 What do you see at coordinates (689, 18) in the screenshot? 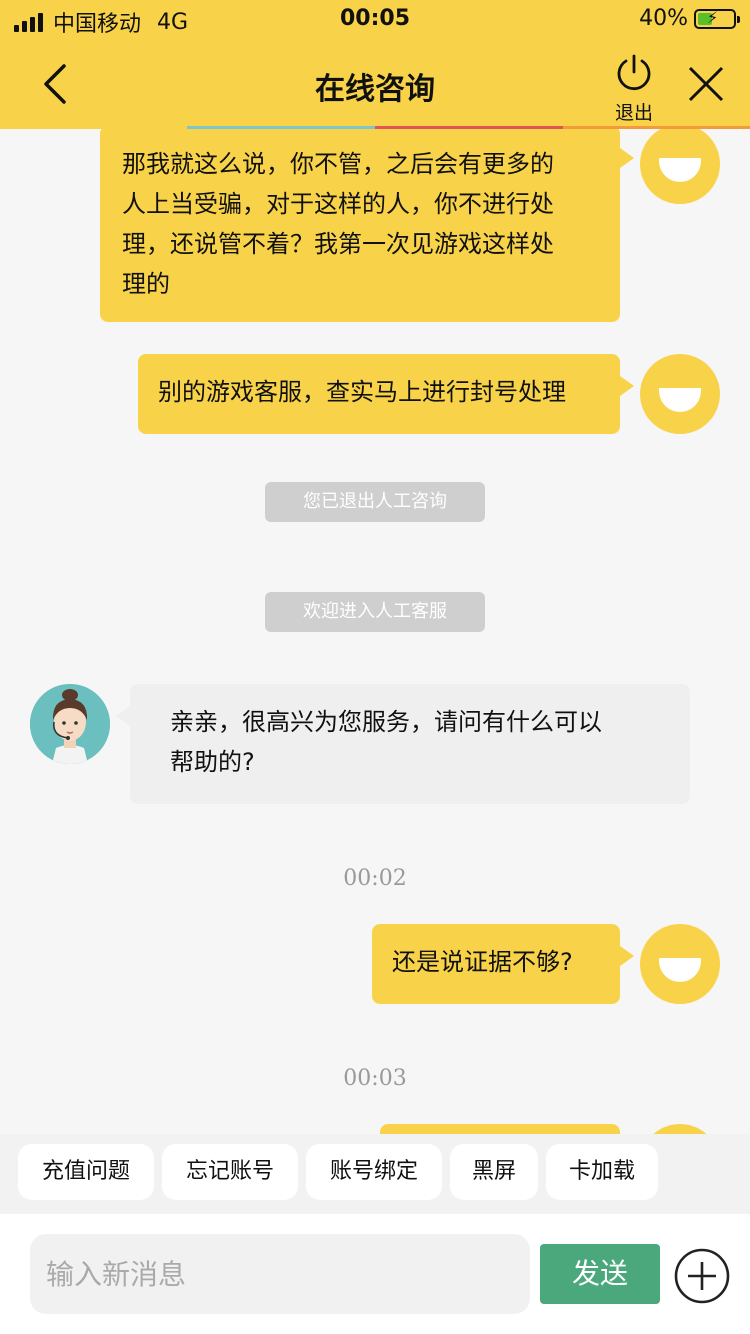
I see `status-right: 40% ⚡` at bounding box center [689, 18].